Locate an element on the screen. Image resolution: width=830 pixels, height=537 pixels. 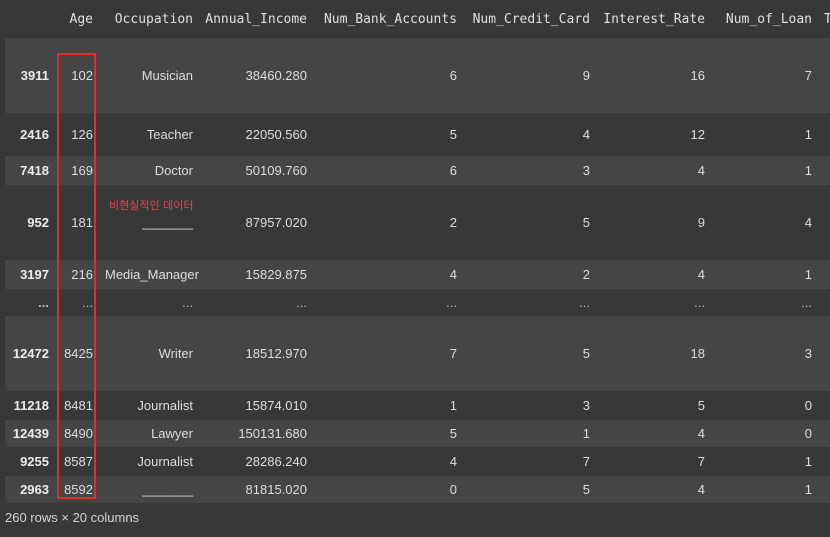
row-index: 12439 is located at coordinates (30, 433).